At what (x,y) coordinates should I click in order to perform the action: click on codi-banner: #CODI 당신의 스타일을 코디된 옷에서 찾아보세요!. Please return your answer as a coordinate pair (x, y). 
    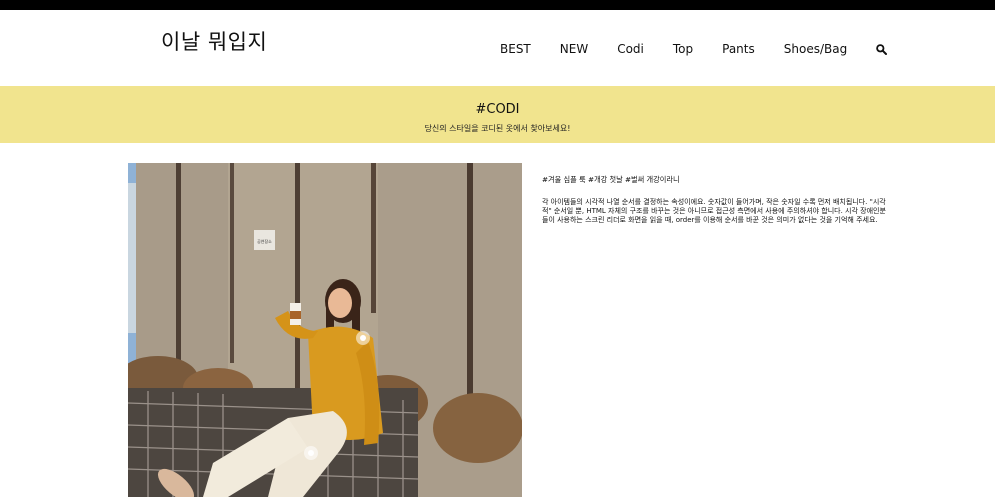
    Looking at the image, I should click on (497, 114).